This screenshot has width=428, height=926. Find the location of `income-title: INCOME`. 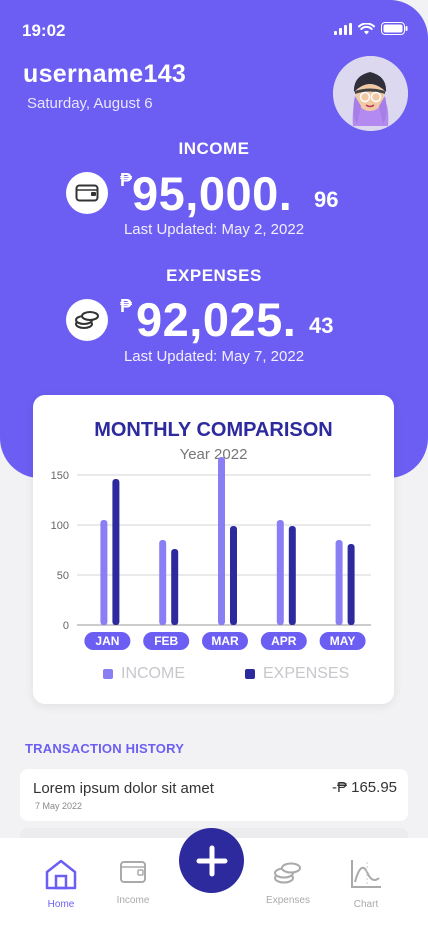

income-title: INCOME is located at coordinates (214, 148).